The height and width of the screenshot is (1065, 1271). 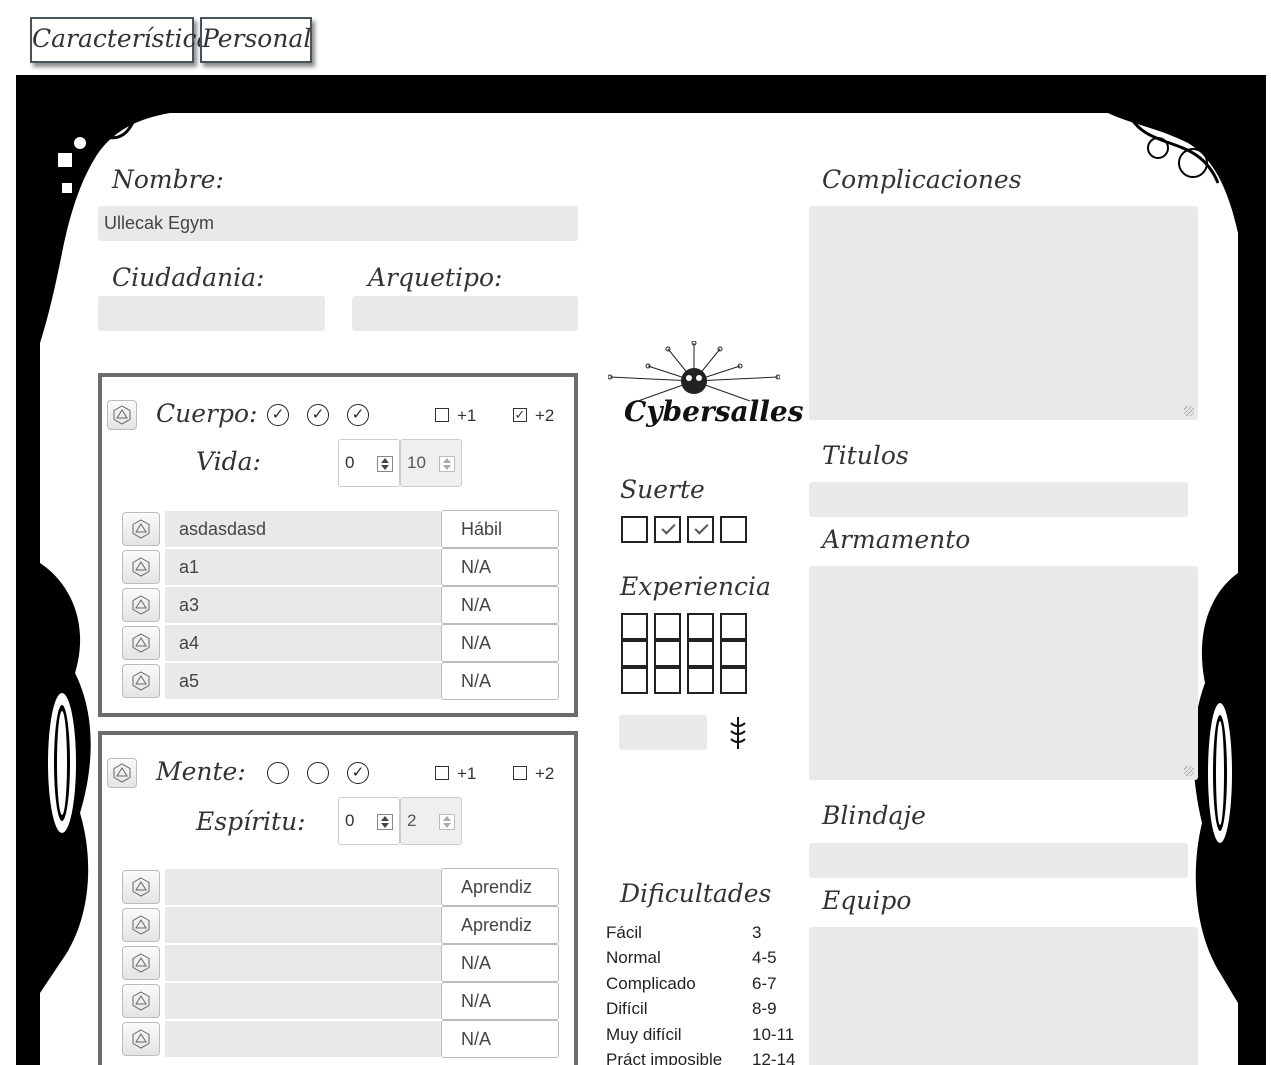 I want to click on experiencia-input, so click(x=663, y=732).